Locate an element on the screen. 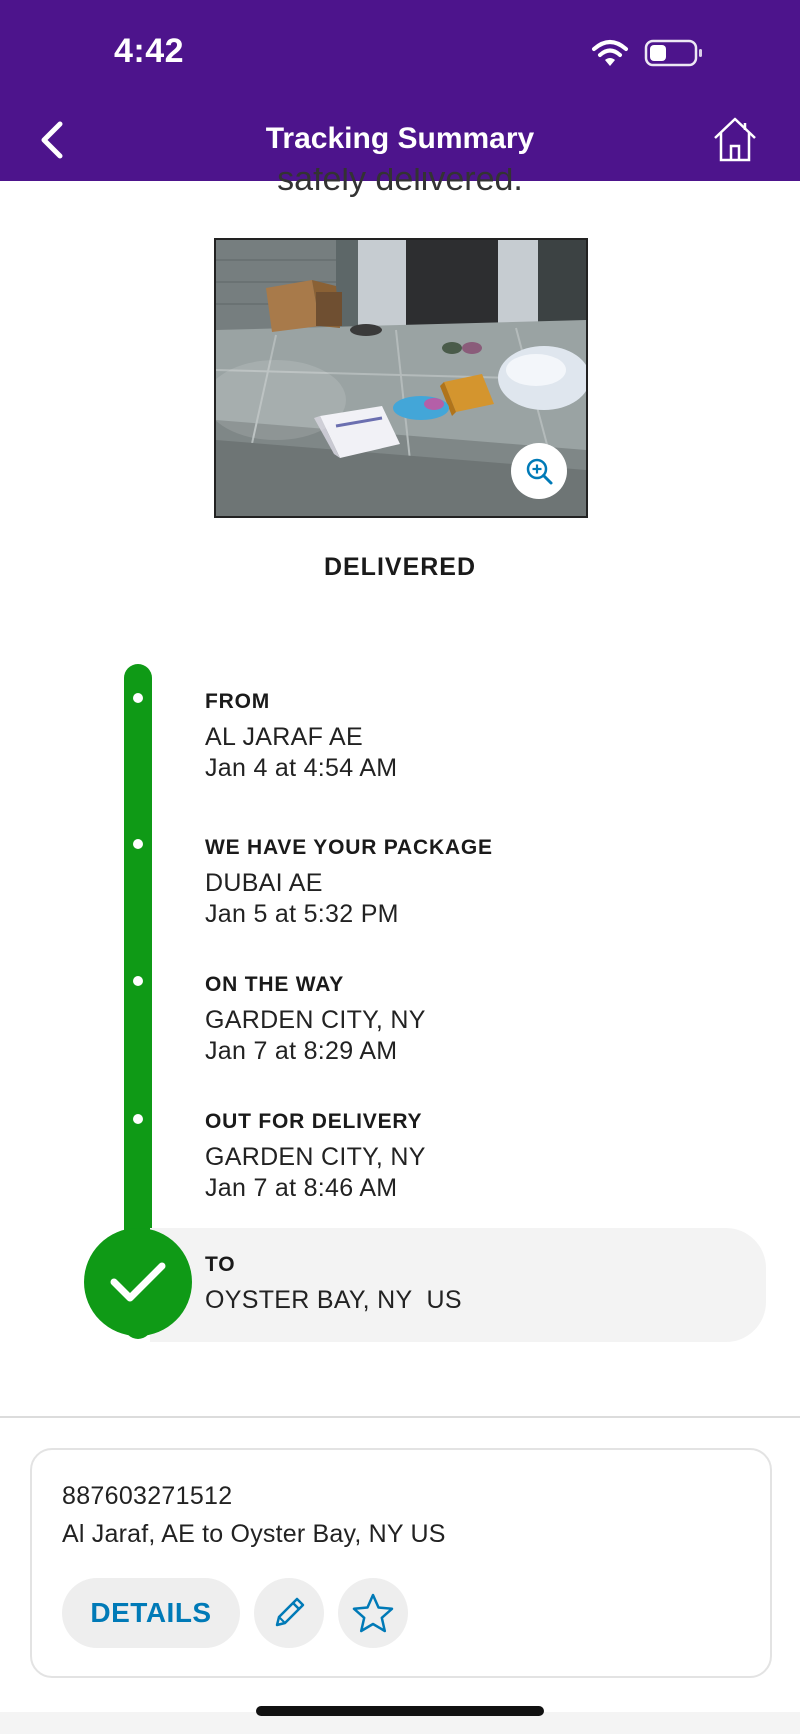 The image size is (800, 1734). home-indicator is located at coordinates (400, 1711).